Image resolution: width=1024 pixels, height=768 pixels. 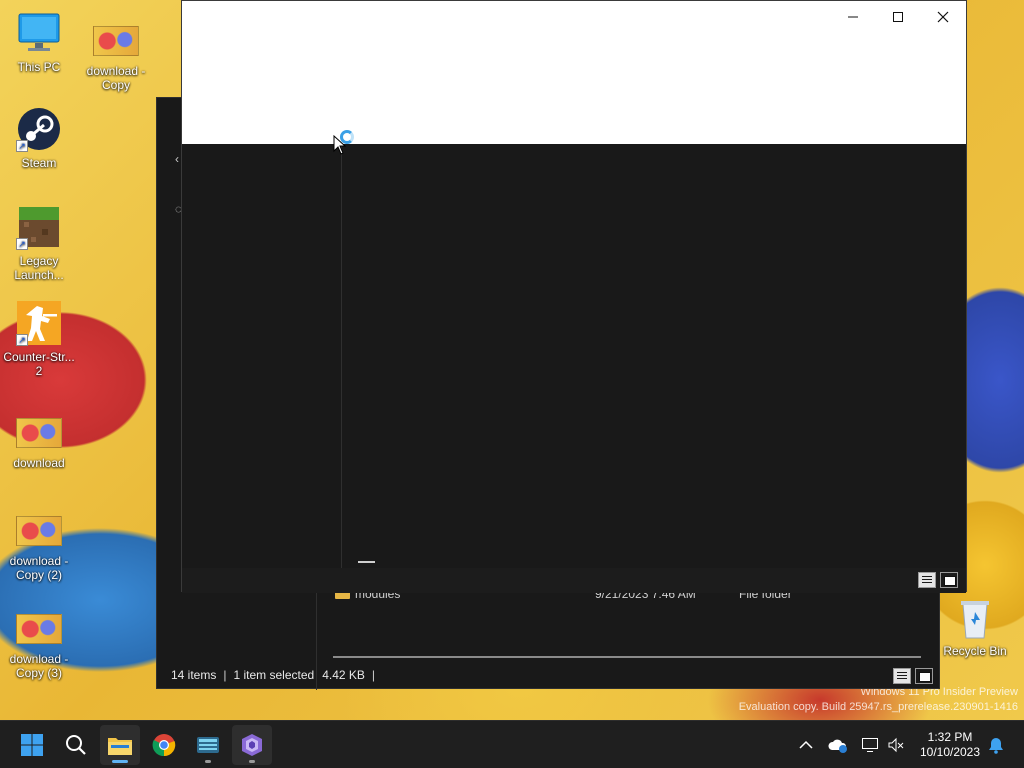 I want to click on selection-size: 4.42 KB, so click(x=343, y=675).